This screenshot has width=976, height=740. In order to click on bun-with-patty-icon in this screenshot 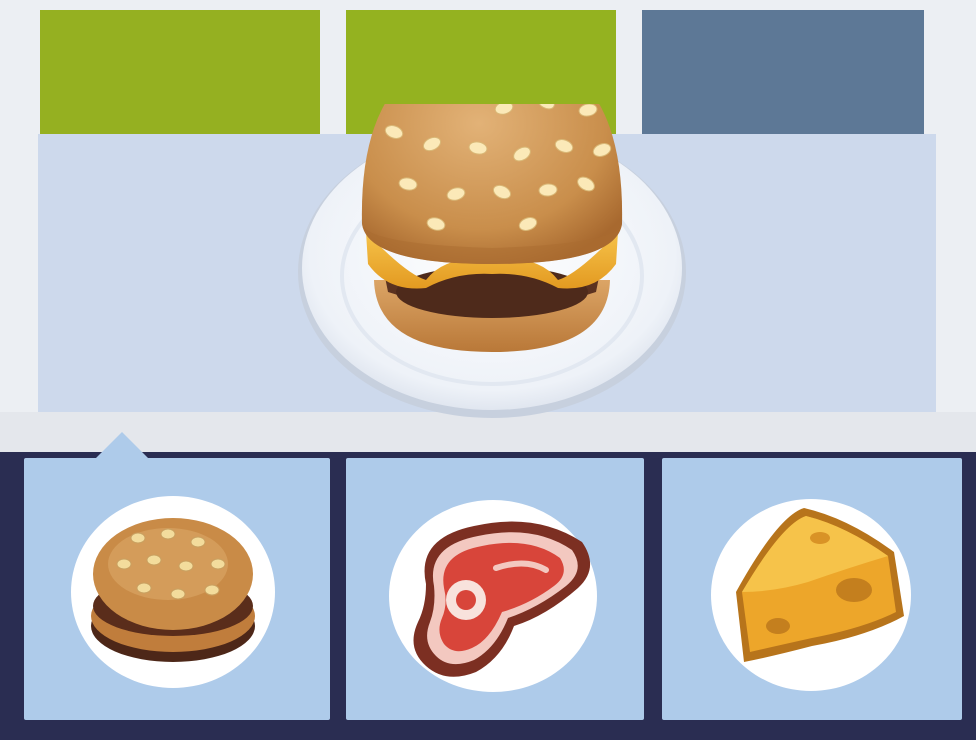, I will do `click(173, 592)`.